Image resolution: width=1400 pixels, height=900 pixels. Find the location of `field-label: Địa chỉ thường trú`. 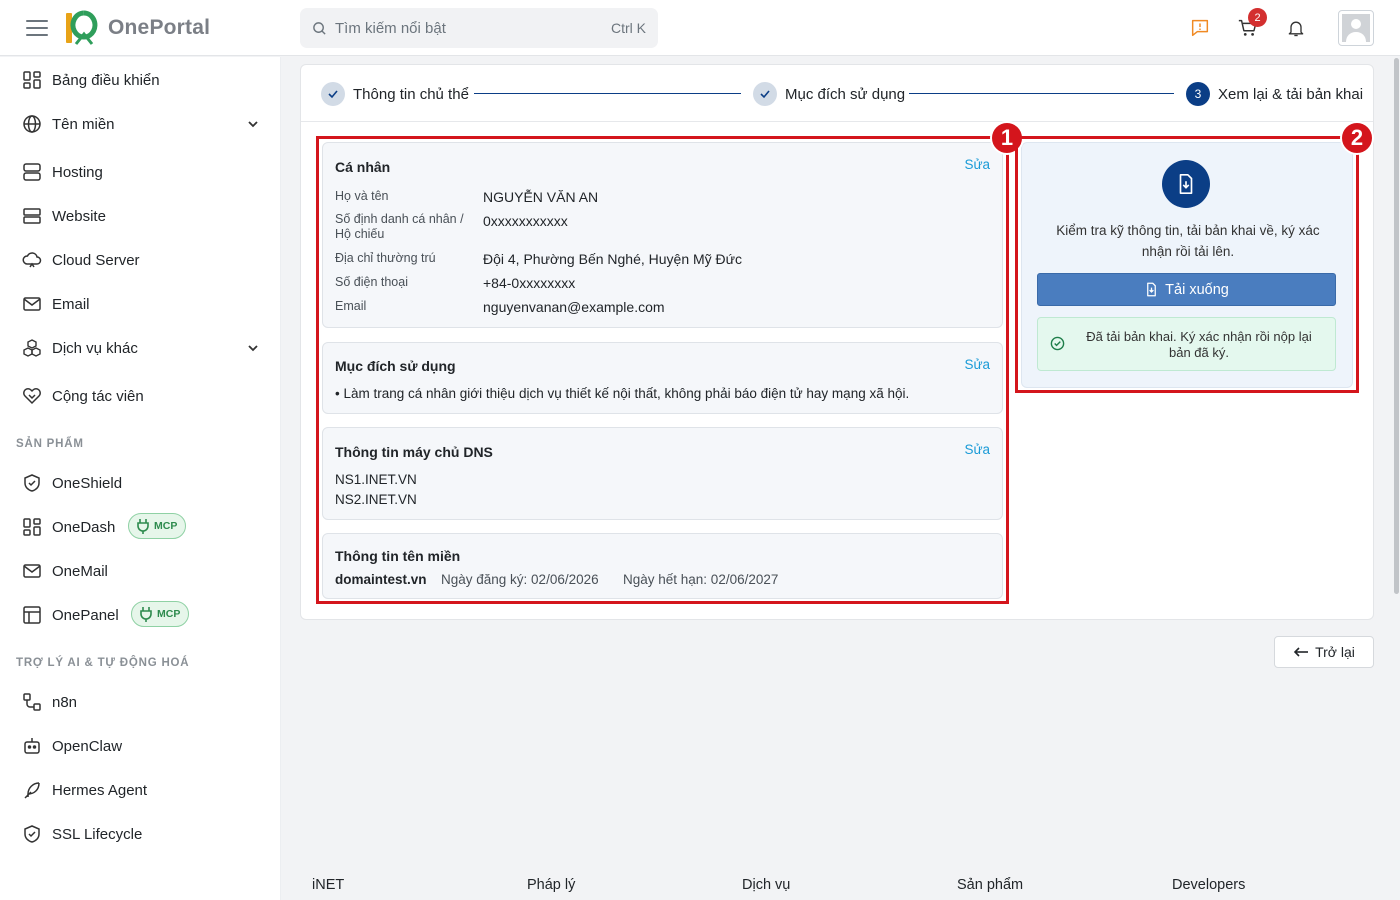

field-label: Địa chỉ thường trú is located at coordinates (385, 258).